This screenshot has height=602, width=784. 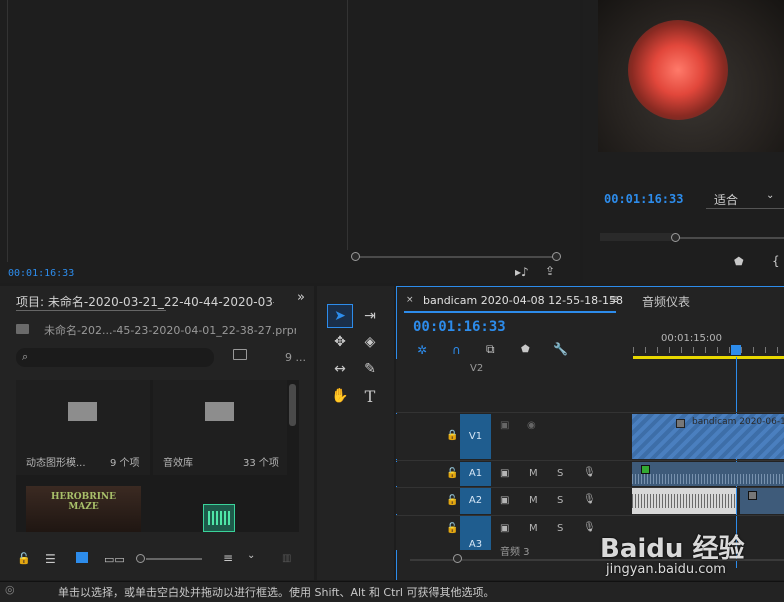 What do you see at coordinates (240, 354) in the screenshot?
I see `find-icon` at bounding box center [240, 354].